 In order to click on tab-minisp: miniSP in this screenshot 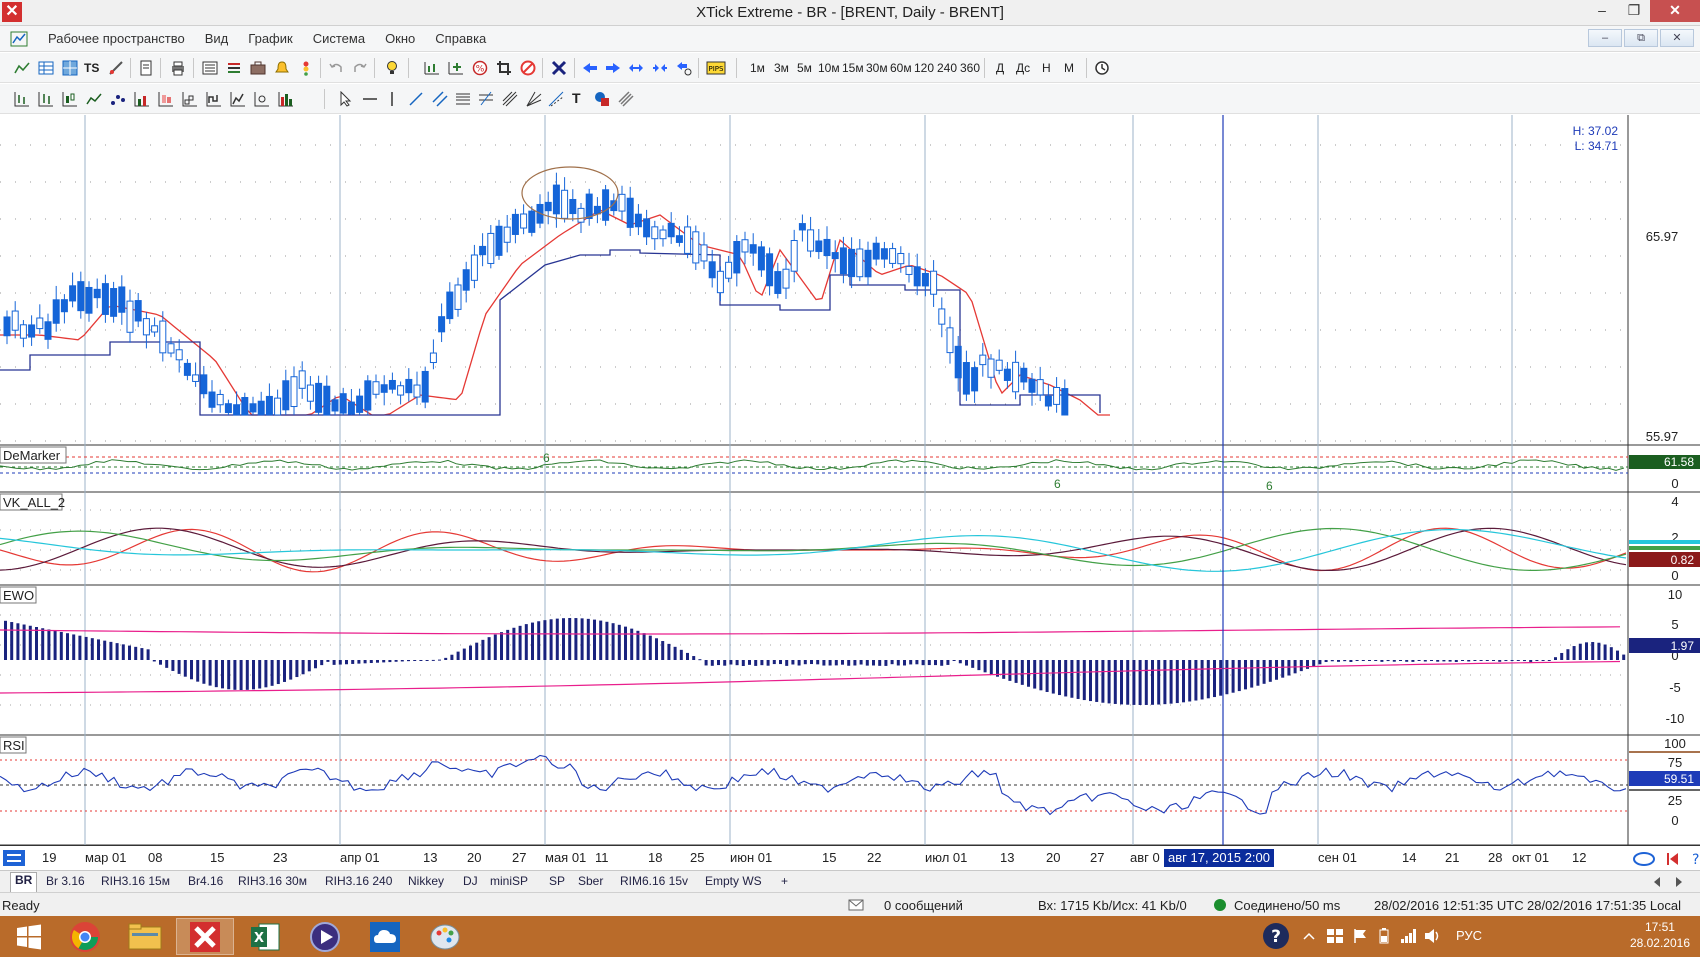, I will do `click(509, 881)`.